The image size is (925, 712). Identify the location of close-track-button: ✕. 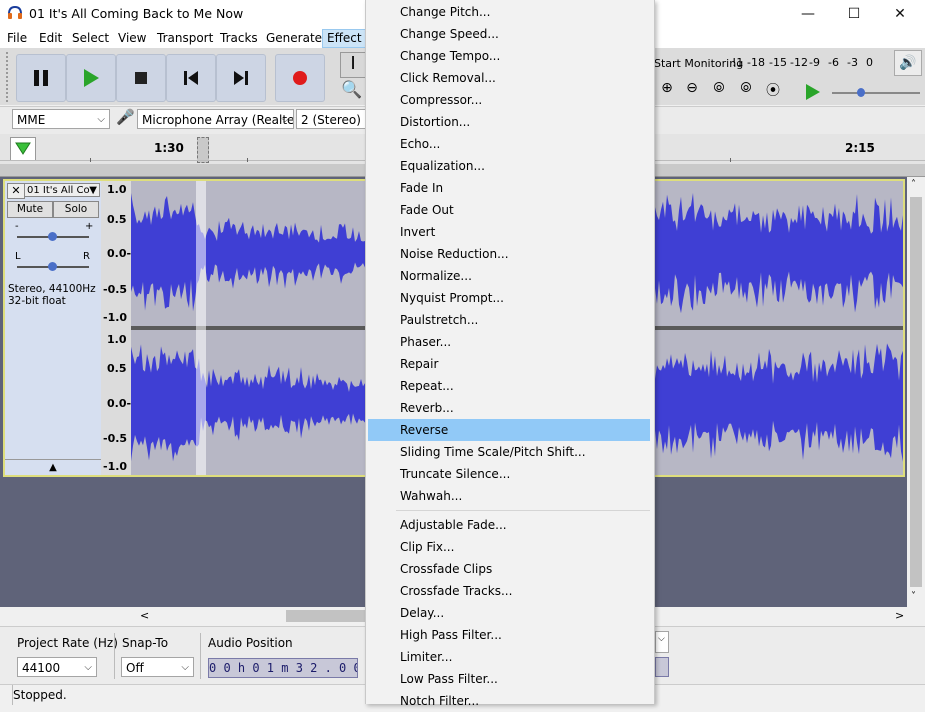
(16, 191).